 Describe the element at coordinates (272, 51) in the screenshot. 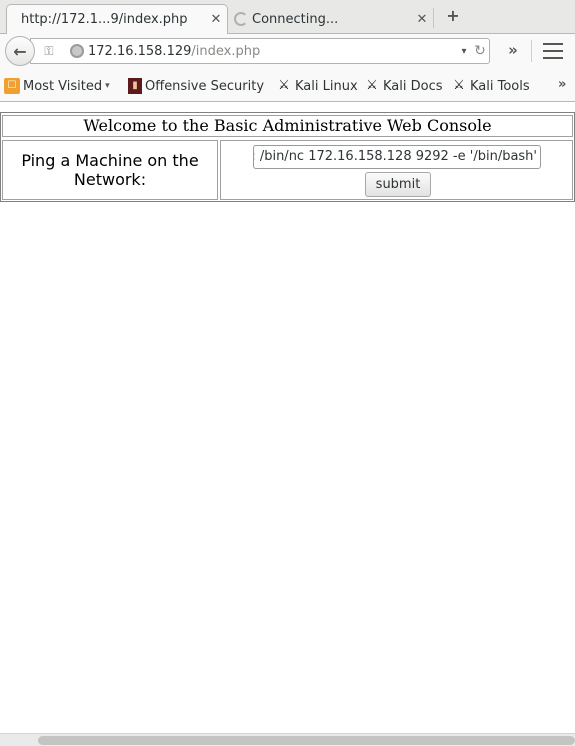

I see `url-text: 172.16.158.129/index.php` at that location.